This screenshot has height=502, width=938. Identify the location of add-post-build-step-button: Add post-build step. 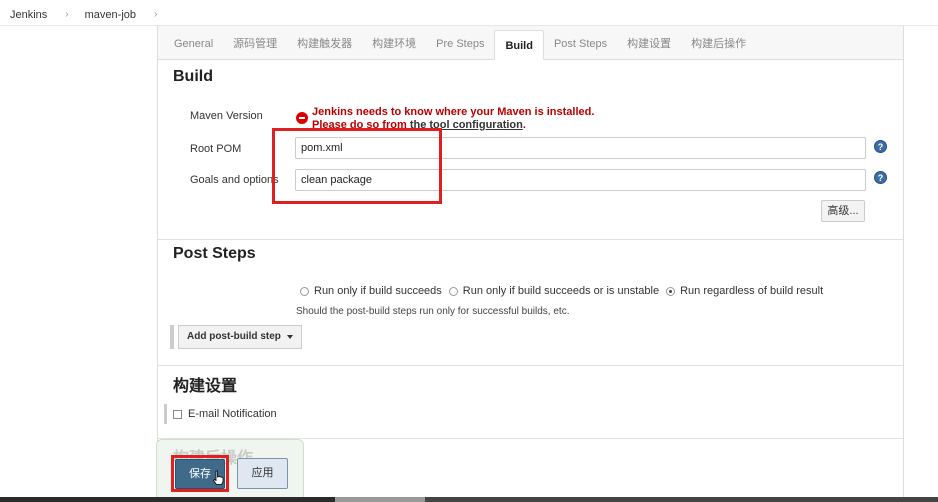
(240, 337).